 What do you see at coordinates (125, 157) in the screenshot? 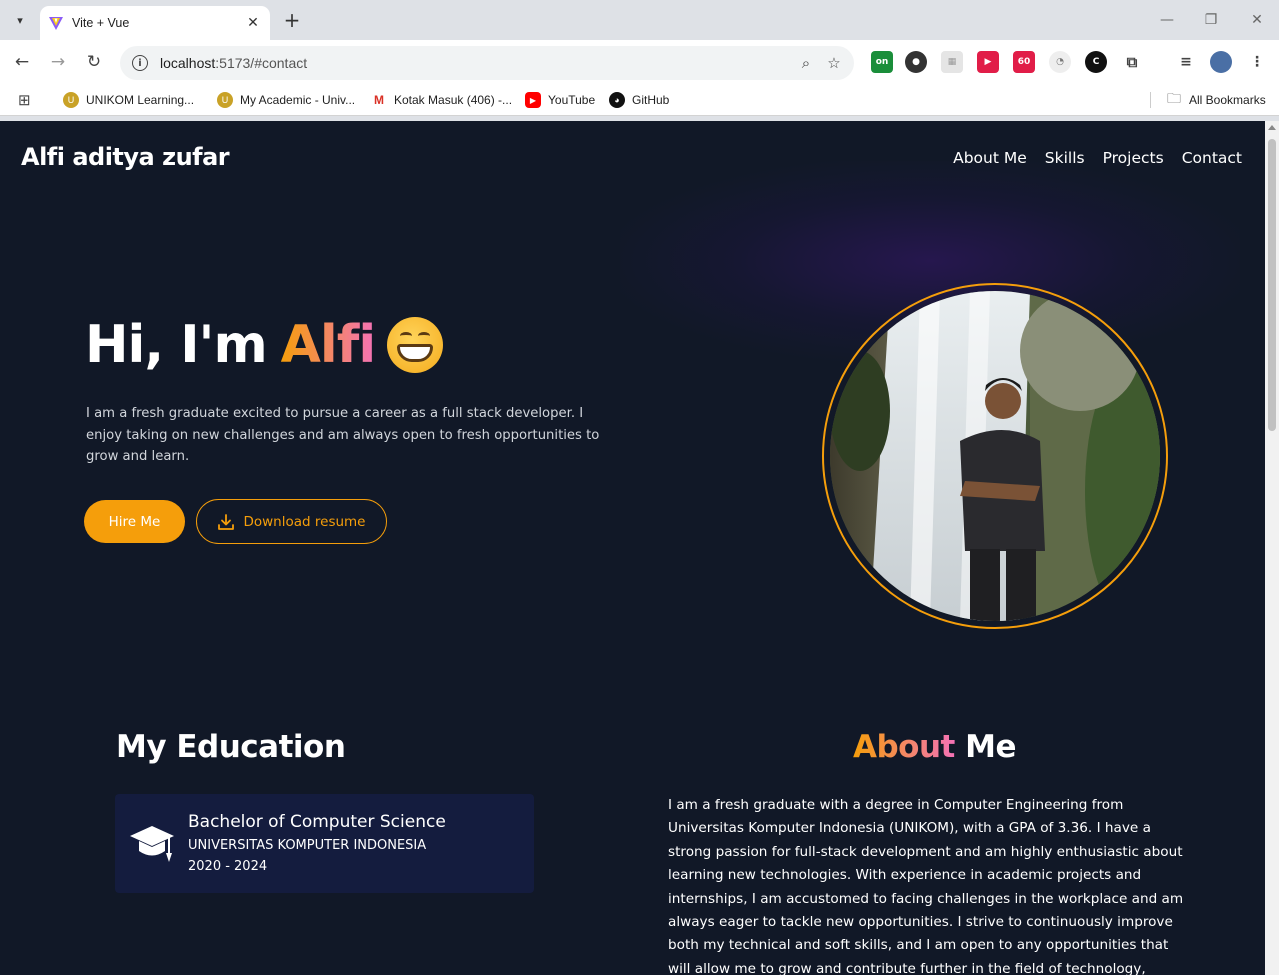
I see `site-brand: Alfi aditya zufar` at bounding box center [125, 157].